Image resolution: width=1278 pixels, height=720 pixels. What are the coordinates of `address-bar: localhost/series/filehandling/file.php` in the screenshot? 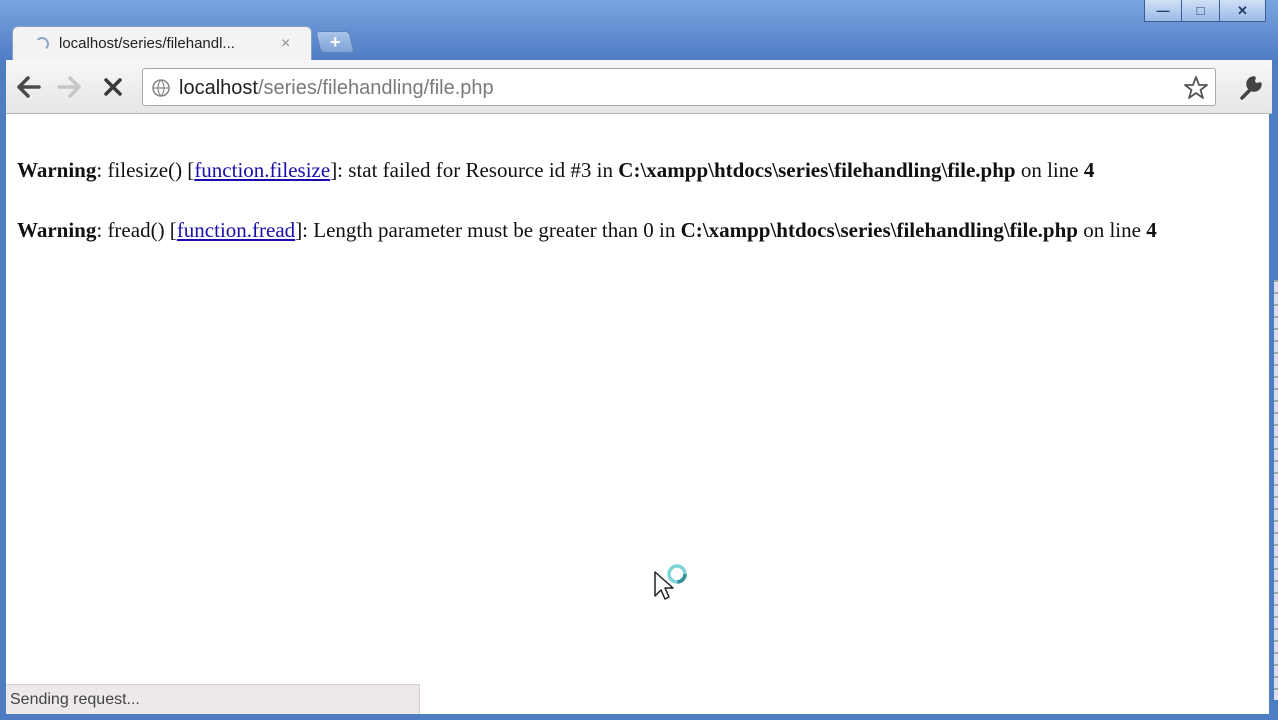 It's located at (679, 87).